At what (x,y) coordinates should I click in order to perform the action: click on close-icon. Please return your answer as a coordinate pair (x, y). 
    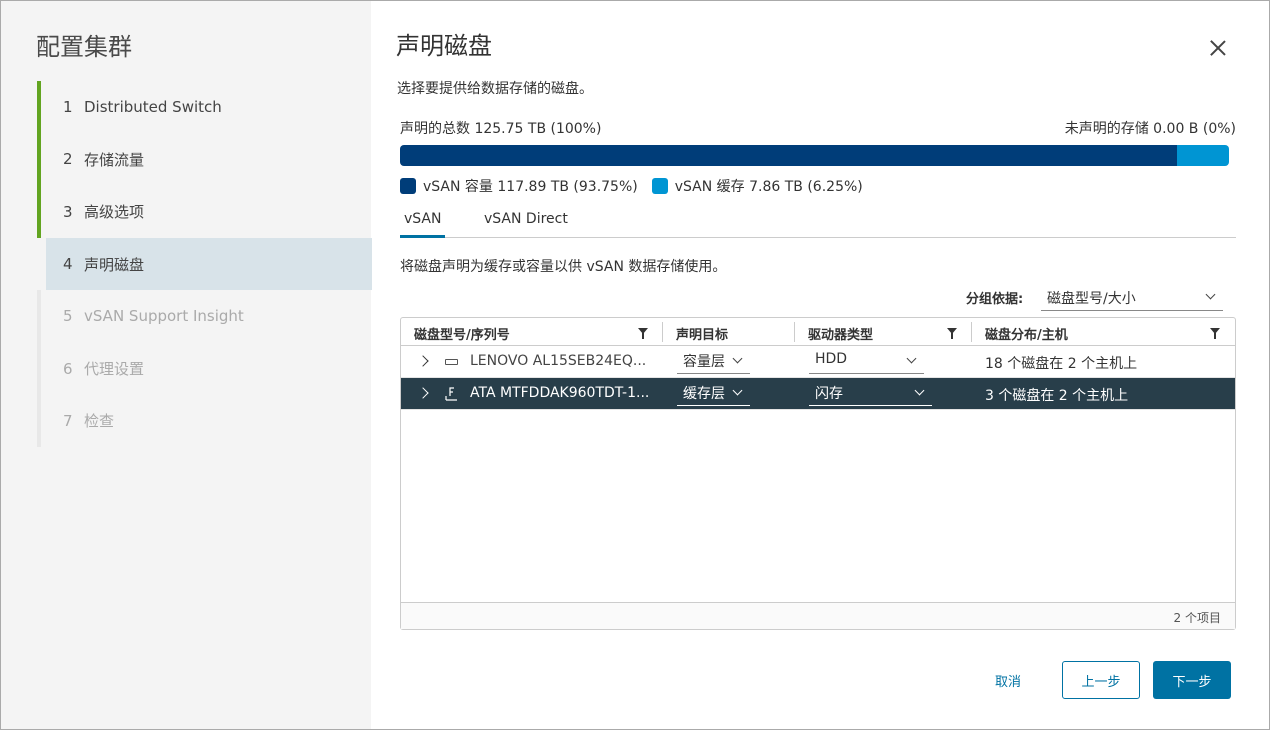
    Looking at the image, I should click on (1218, 48).